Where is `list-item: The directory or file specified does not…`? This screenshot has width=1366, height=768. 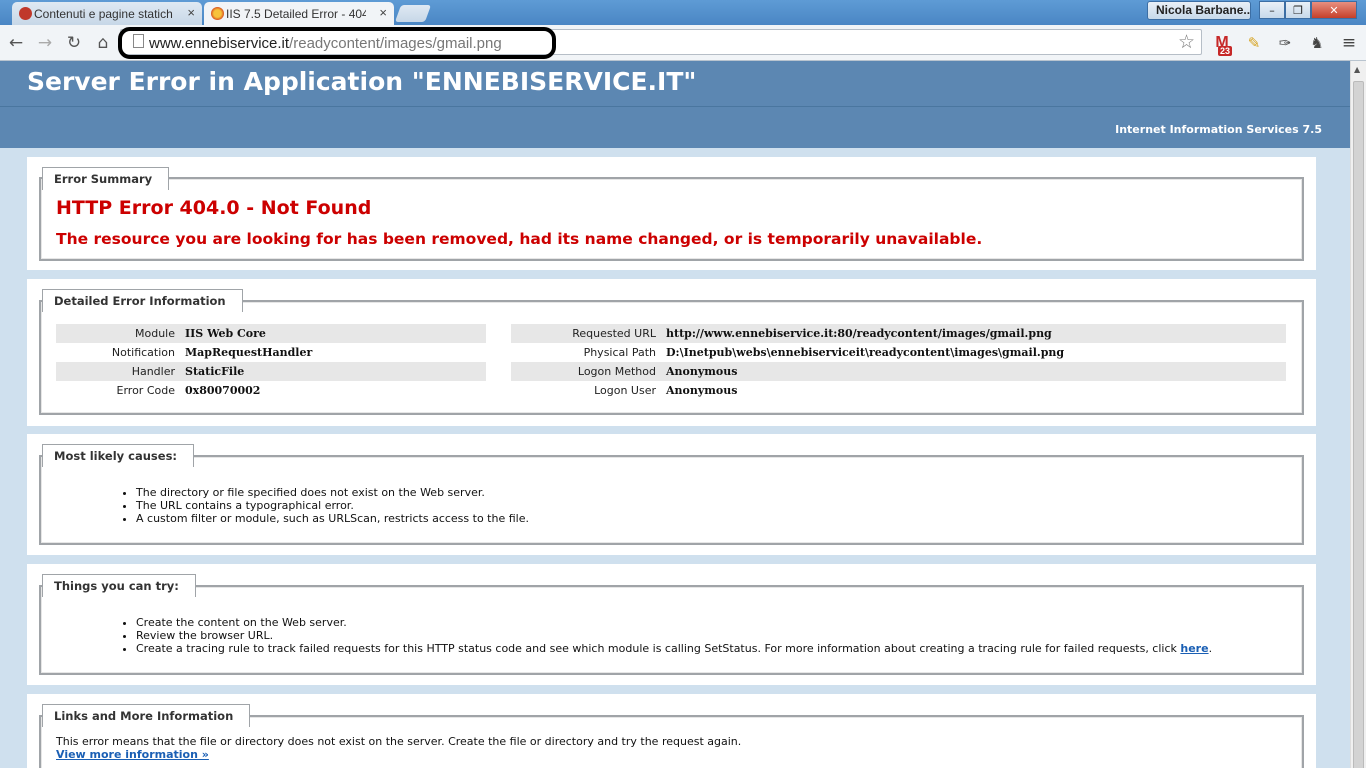
list-item: The directory or file specified does not… is located at coordinates (332, 492).